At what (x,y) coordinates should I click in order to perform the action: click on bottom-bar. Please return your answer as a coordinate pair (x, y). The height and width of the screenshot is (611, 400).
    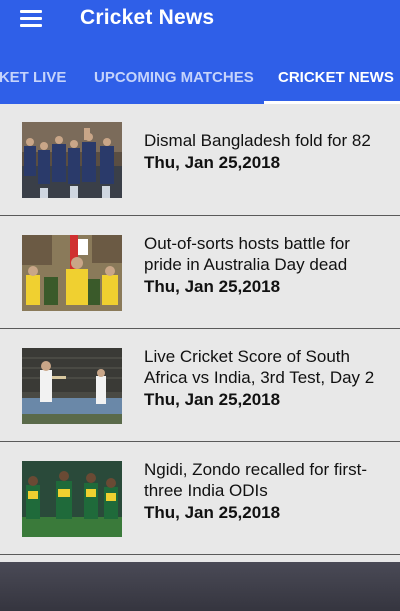
    Looking at the image, I should click on (200, 586).